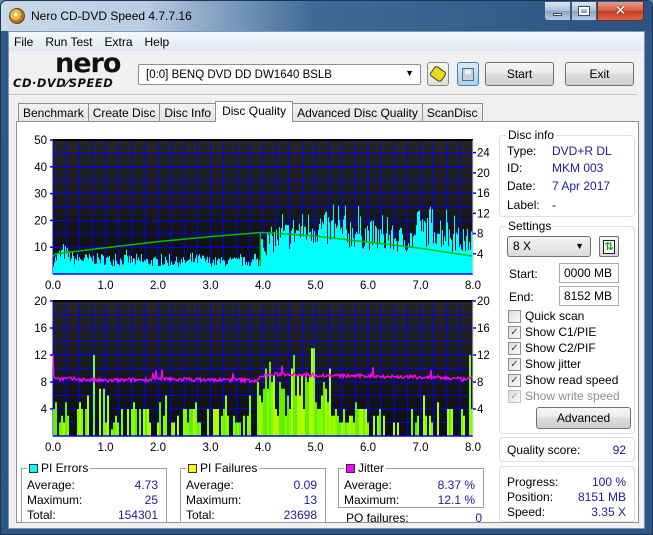 This screenshot has width=653, height=535. I want to click on menu-extra: Extra, so click(118, 42).